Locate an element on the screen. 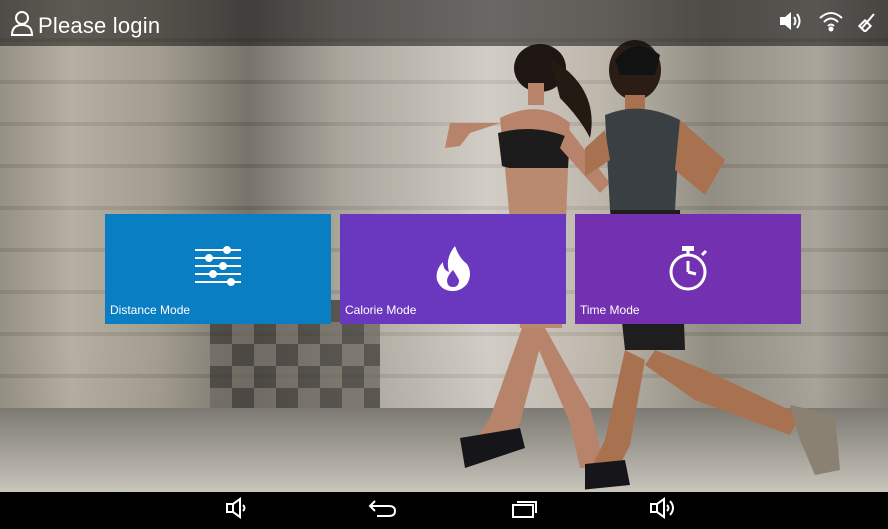 This screenshot has height=529, width=888. volume-up-button is located at coordinates (664, 510).